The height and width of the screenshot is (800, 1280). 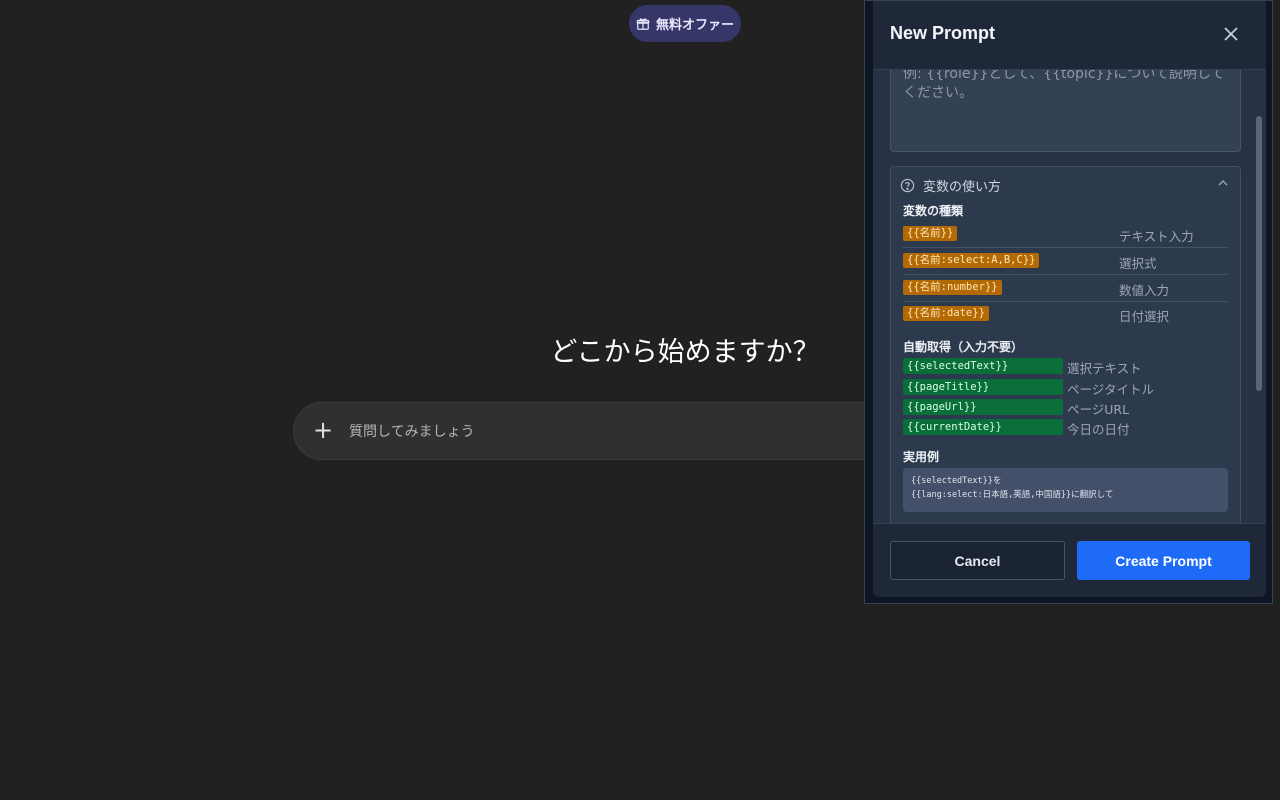 What do you see at coordinates (907, 185) in the screenshot?
I see `help-circle-icon` at bounding box center [907, 185].